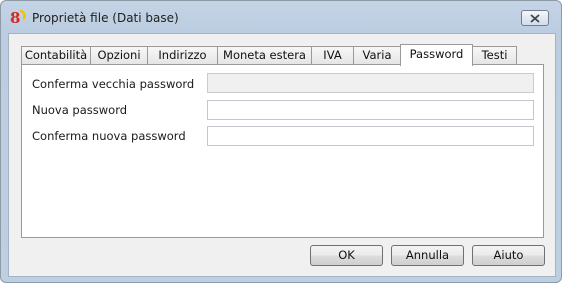 This screenshot has width=564, height=285. I want to click on svg-text: 8, so click(15, 17).